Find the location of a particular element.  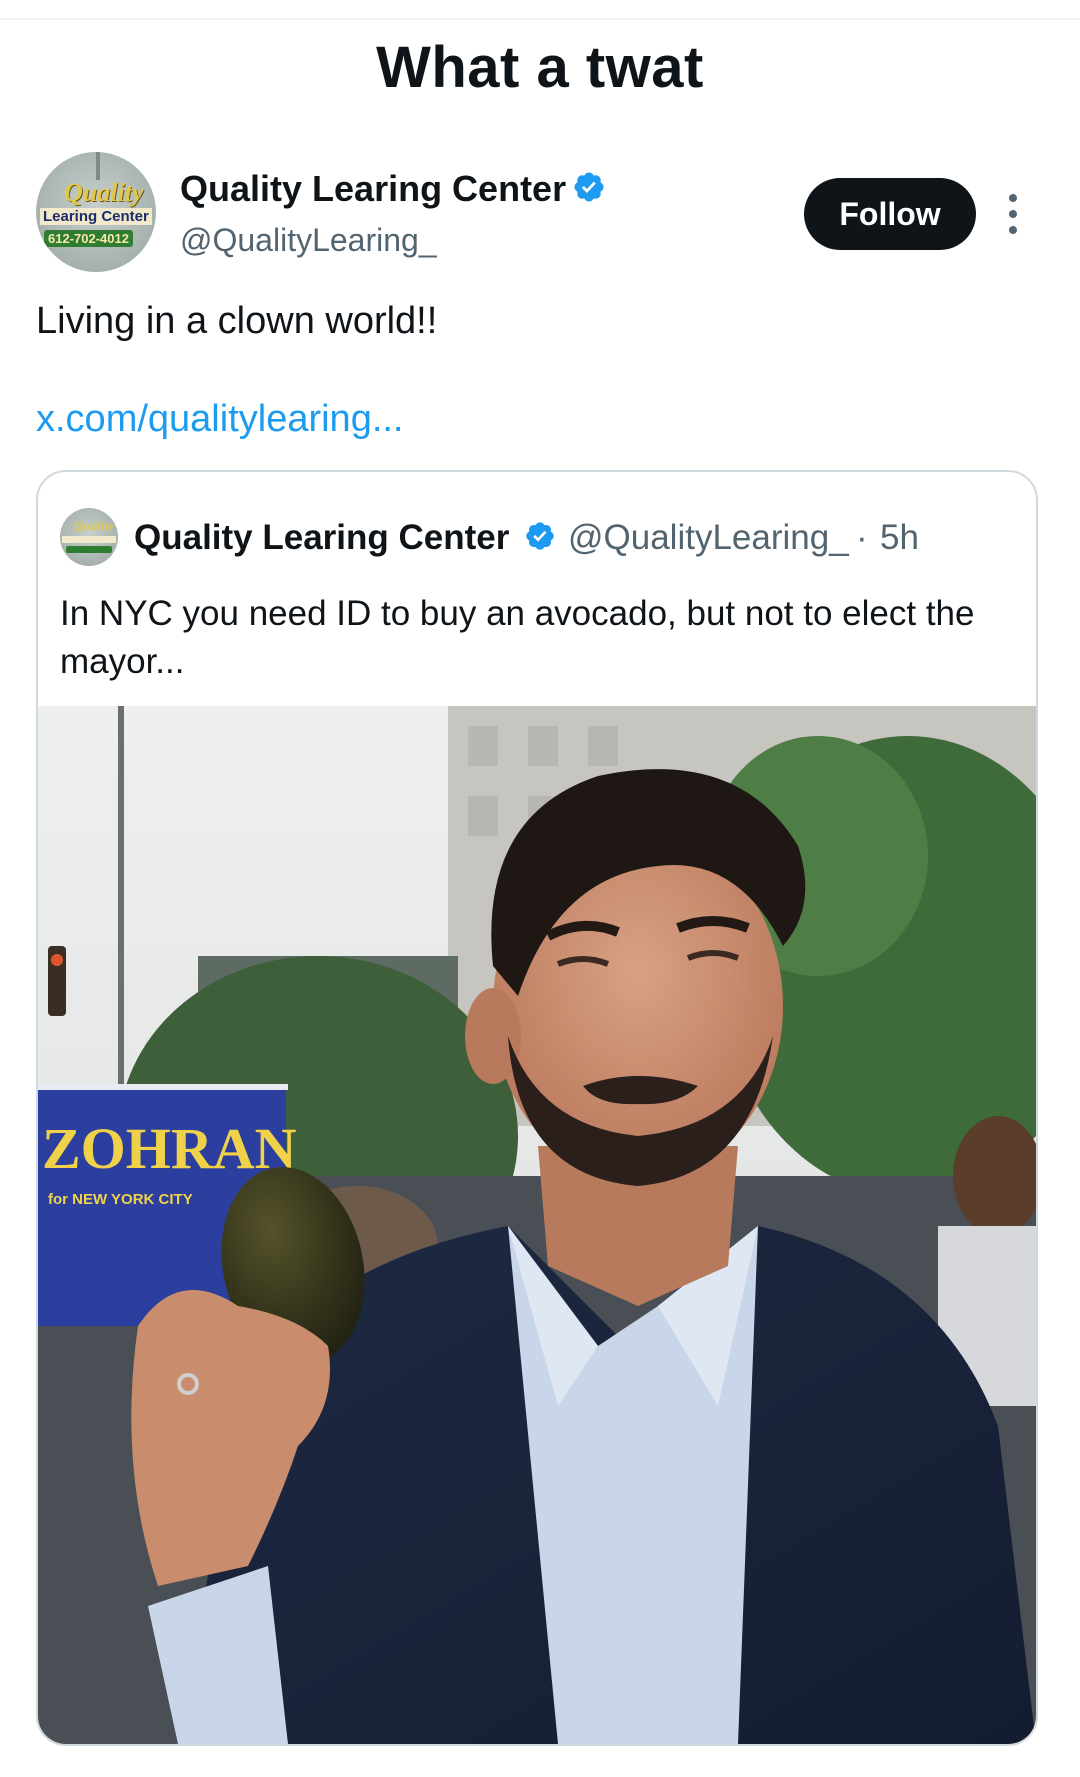

author-avatar: Quality Learing Center 612-702-4012 is located at coordinates (96, 212).